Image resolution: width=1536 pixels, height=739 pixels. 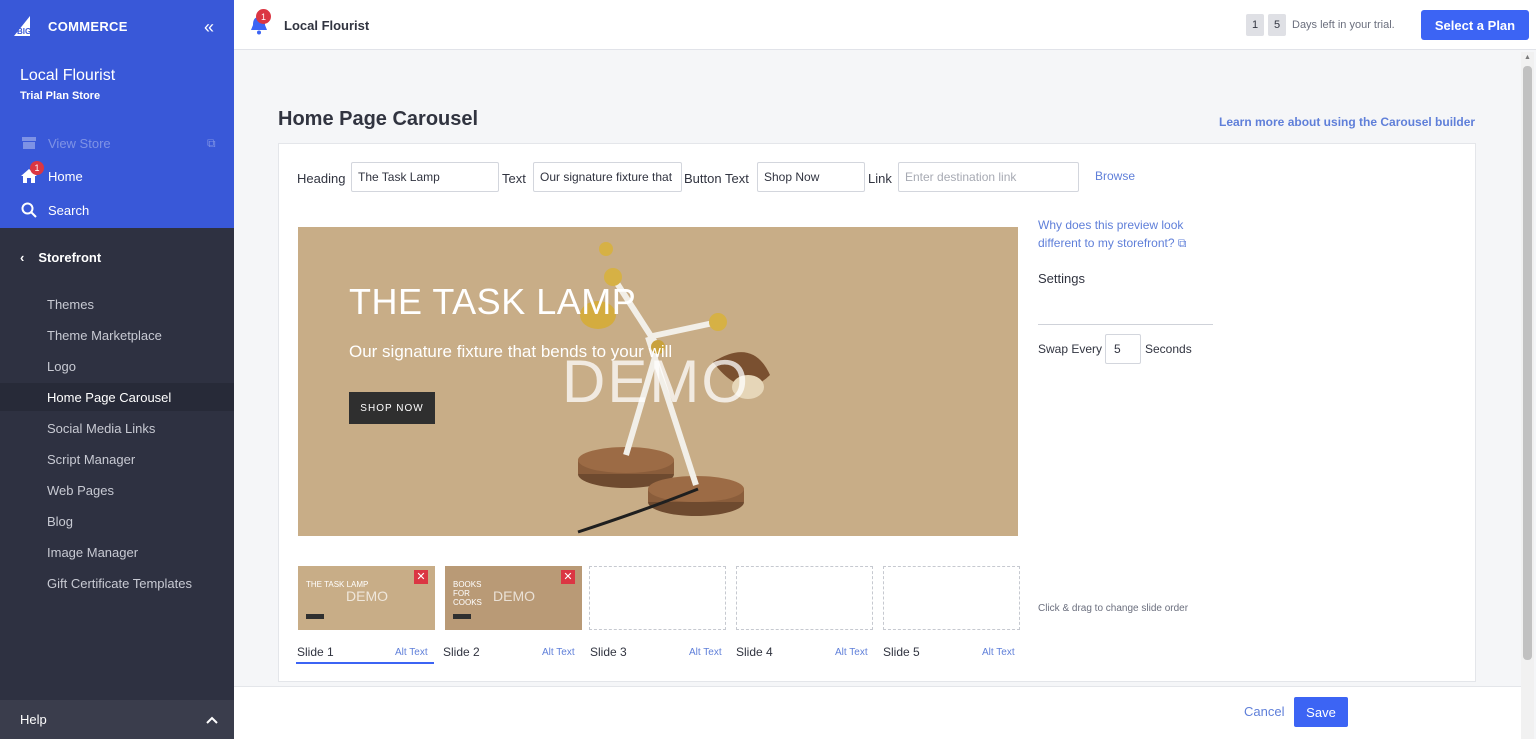 I want to click on remove-slide-1-button: ✕, so click(x=421, y=577).